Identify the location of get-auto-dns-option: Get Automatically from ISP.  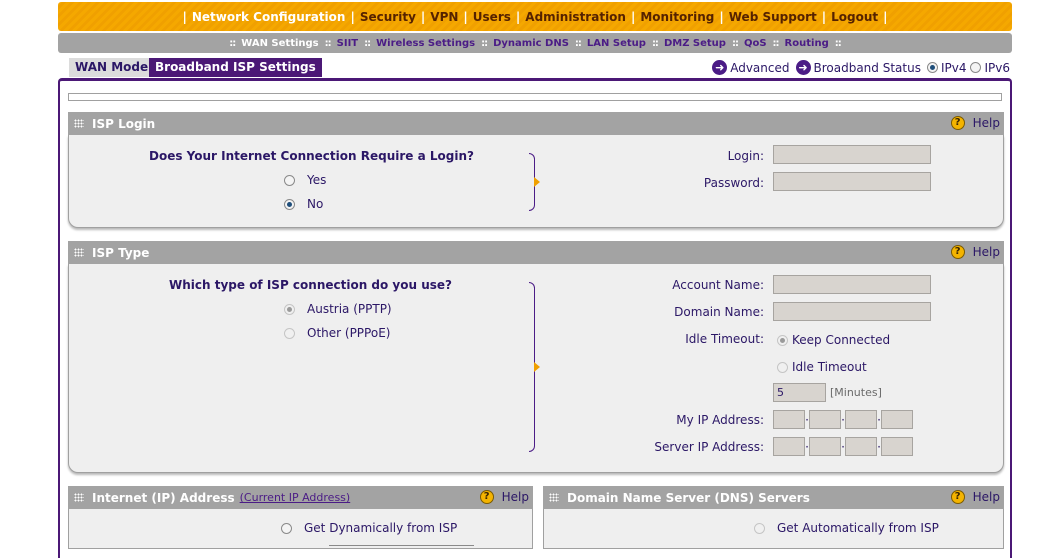
(846, 528).